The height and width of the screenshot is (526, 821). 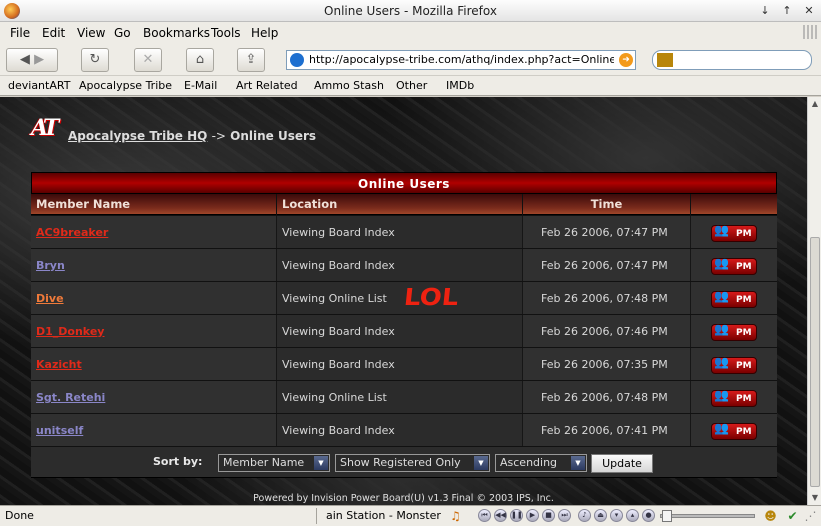 What do you see at coordinates (500, 515) in the screenshot?
I see `rewind-icon: ◀◀` at bounding box center [500, 515].